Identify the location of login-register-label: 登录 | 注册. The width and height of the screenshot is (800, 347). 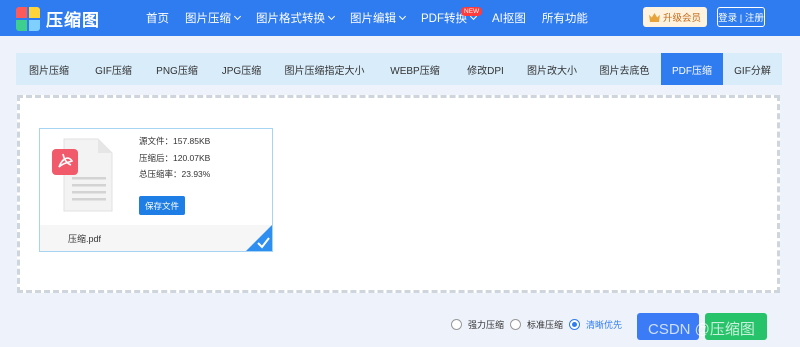
(741, 18).